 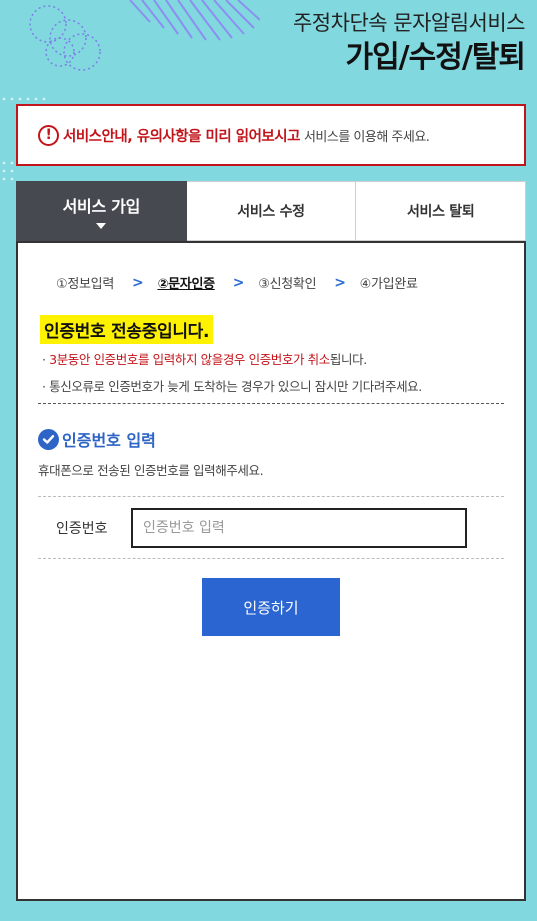 I want to click on service-tabs: 서비스 가입 서비스 수정 서비스 탈퇴, so click(x=271, y=211).